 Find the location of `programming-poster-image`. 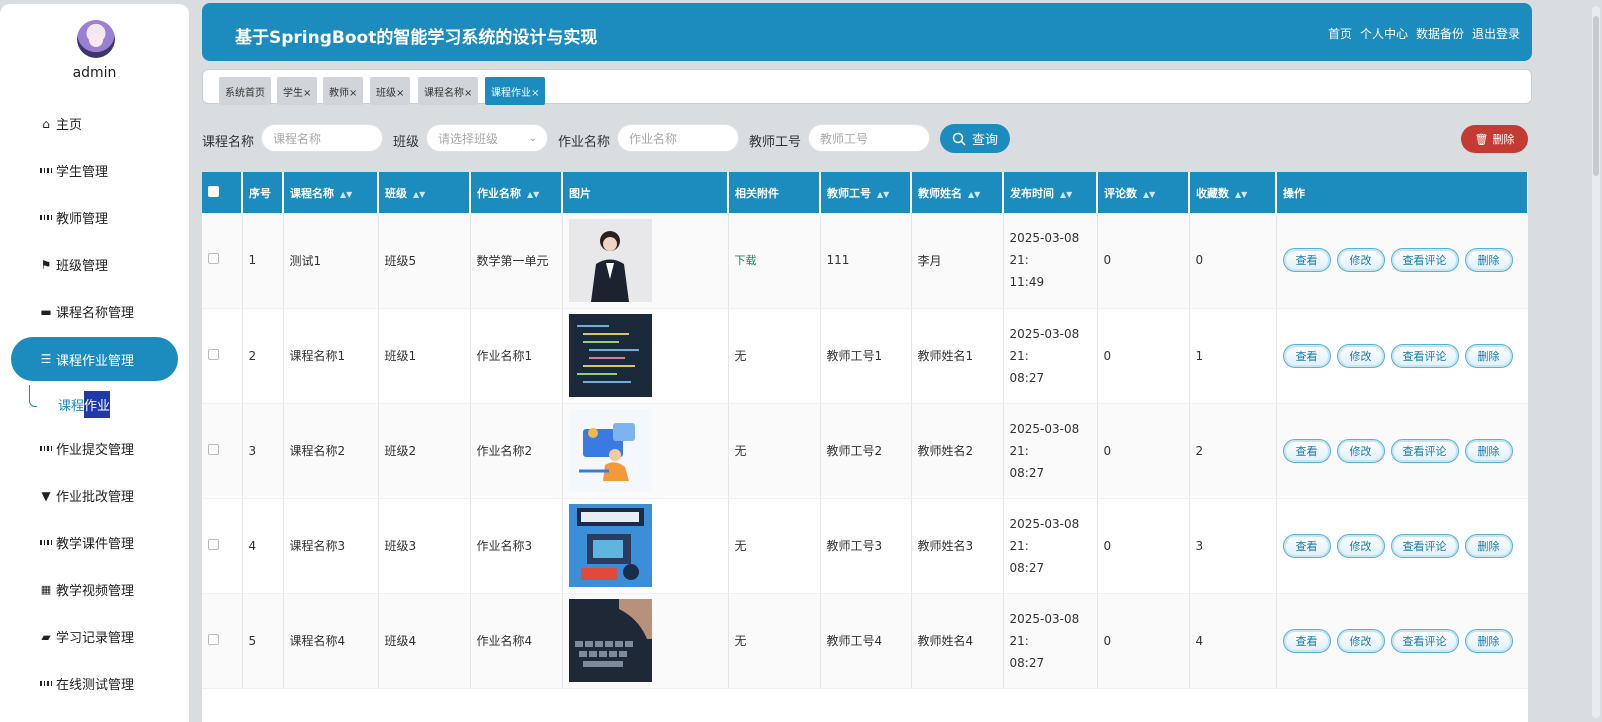

programming-poster-image is located at coordinates (648, 545).